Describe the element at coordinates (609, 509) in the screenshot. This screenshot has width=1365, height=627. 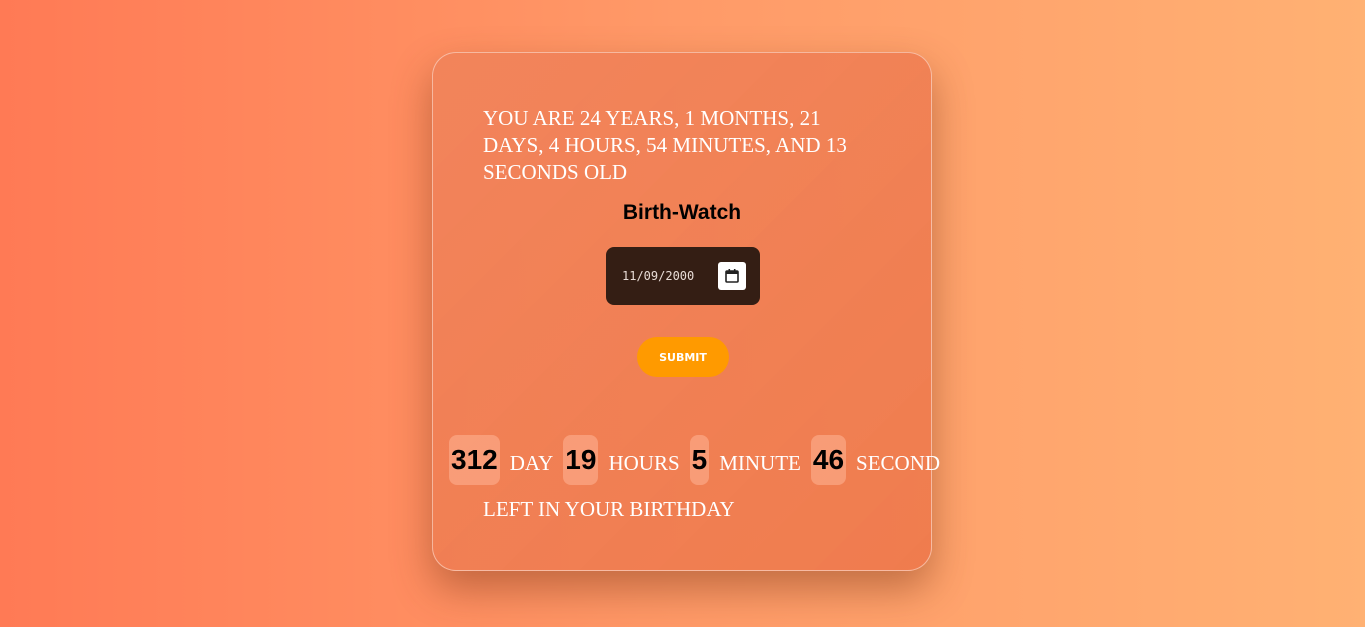
I see `countdown-footer: LEFT IN YOUR BIRTHDAY` at that location.